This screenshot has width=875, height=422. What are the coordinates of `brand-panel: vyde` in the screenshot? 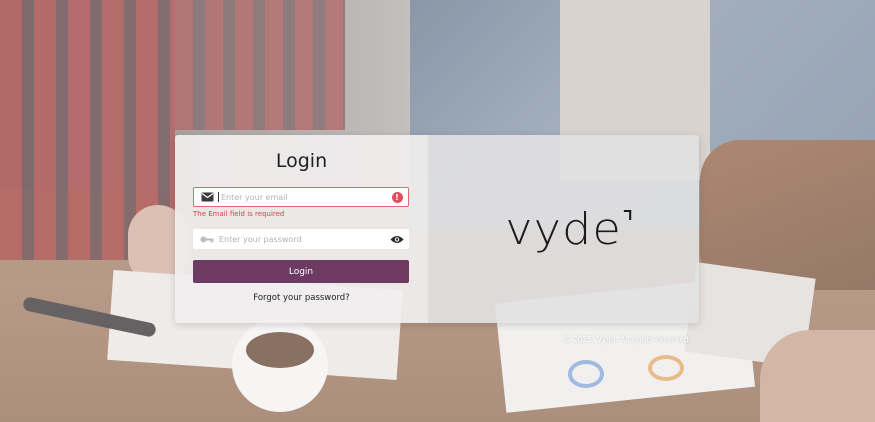 It's located at (563, 229).